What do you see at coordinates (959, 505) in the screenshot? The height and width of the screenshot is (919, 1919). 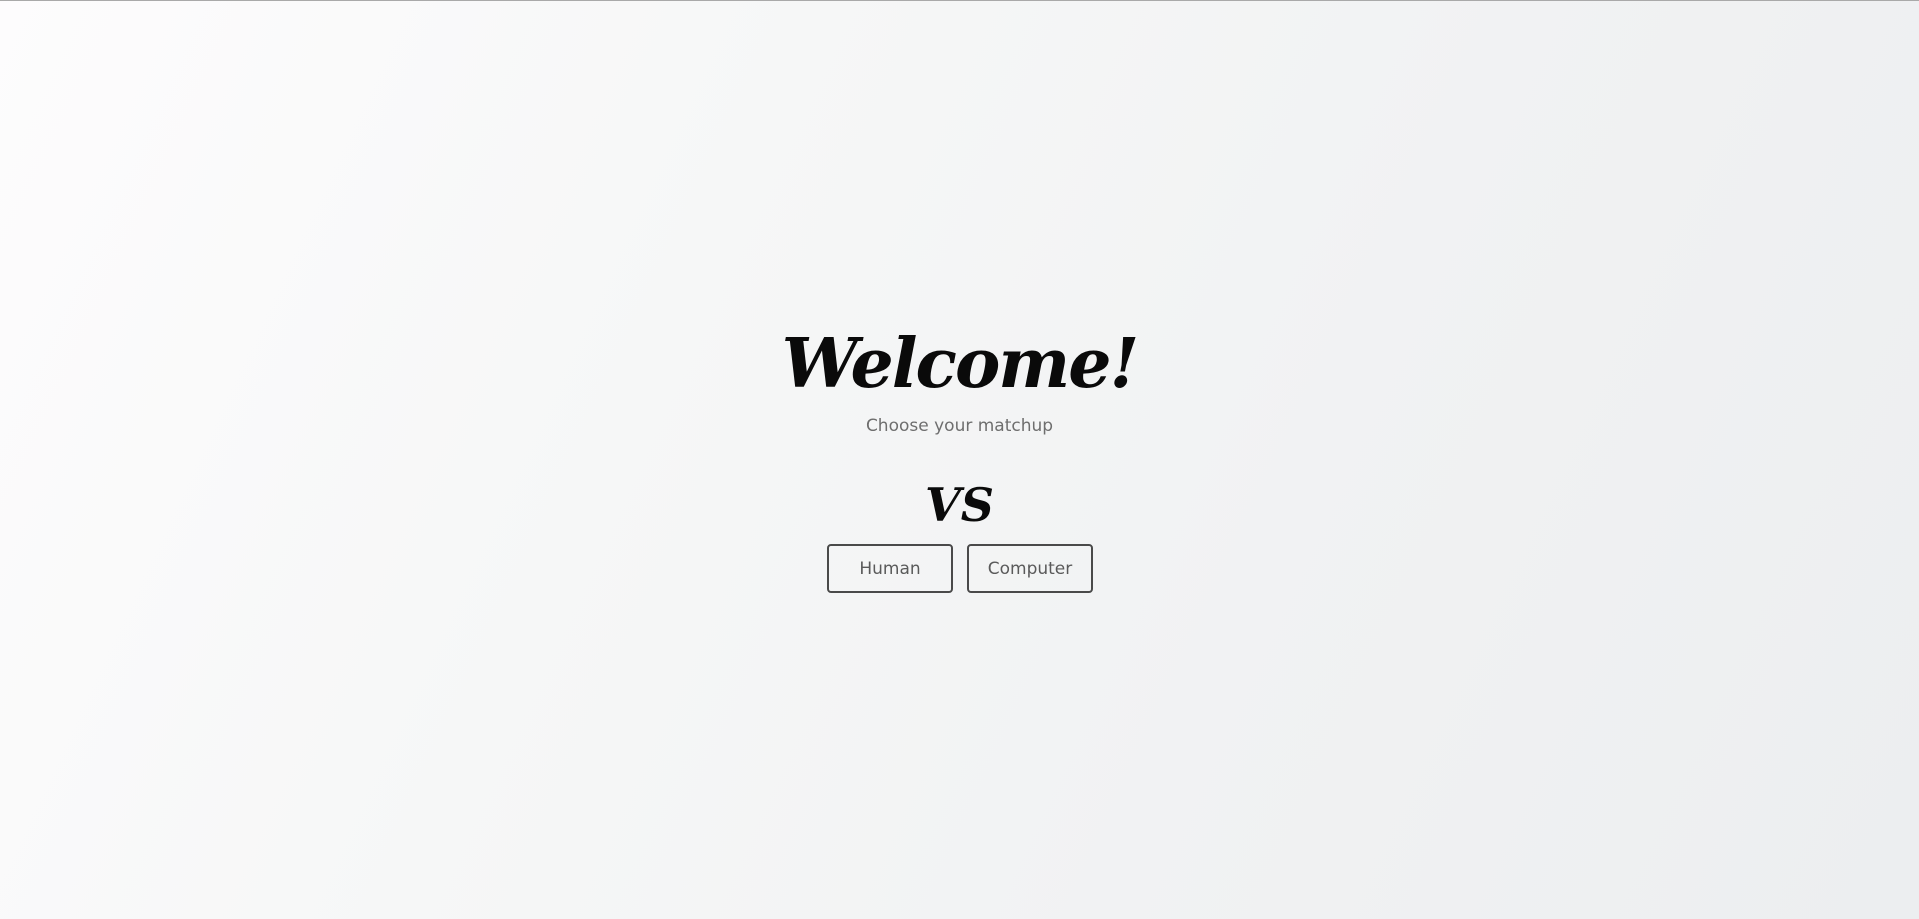 I see `vs-label: VS` at bounding box center [959, 505].